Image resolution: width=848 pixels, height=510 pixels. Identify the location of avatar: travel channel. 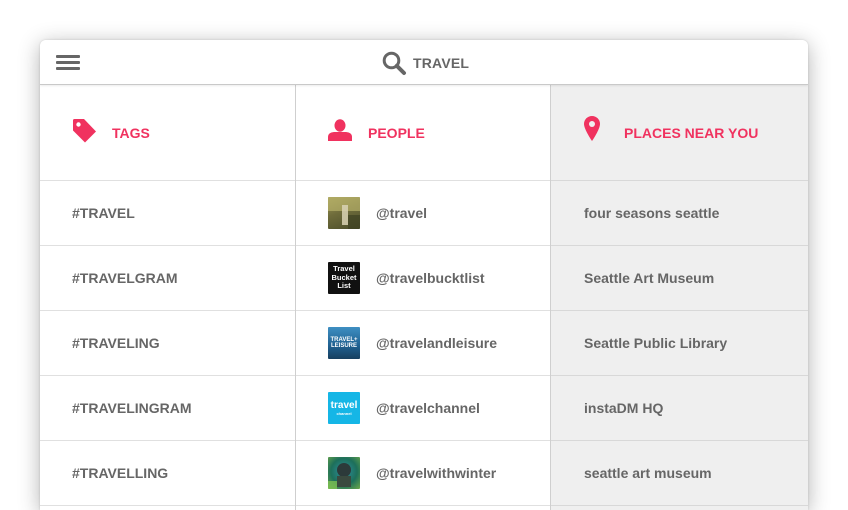
(344, 408).